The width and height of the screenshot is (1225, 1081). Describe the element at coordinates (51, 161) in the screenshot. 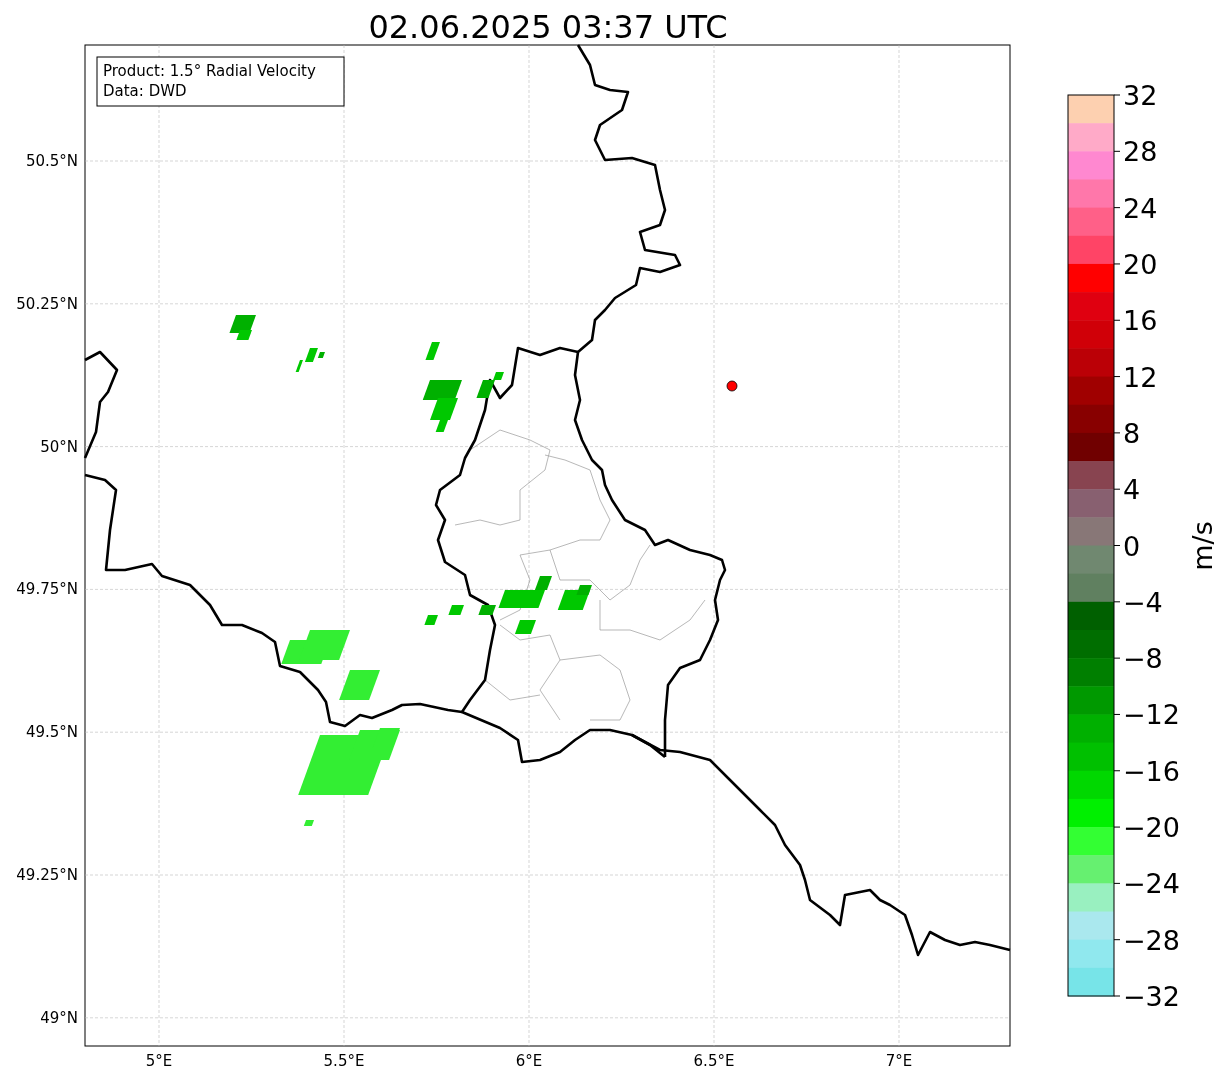

I see `latitude-label: 50.5°N` at that location.